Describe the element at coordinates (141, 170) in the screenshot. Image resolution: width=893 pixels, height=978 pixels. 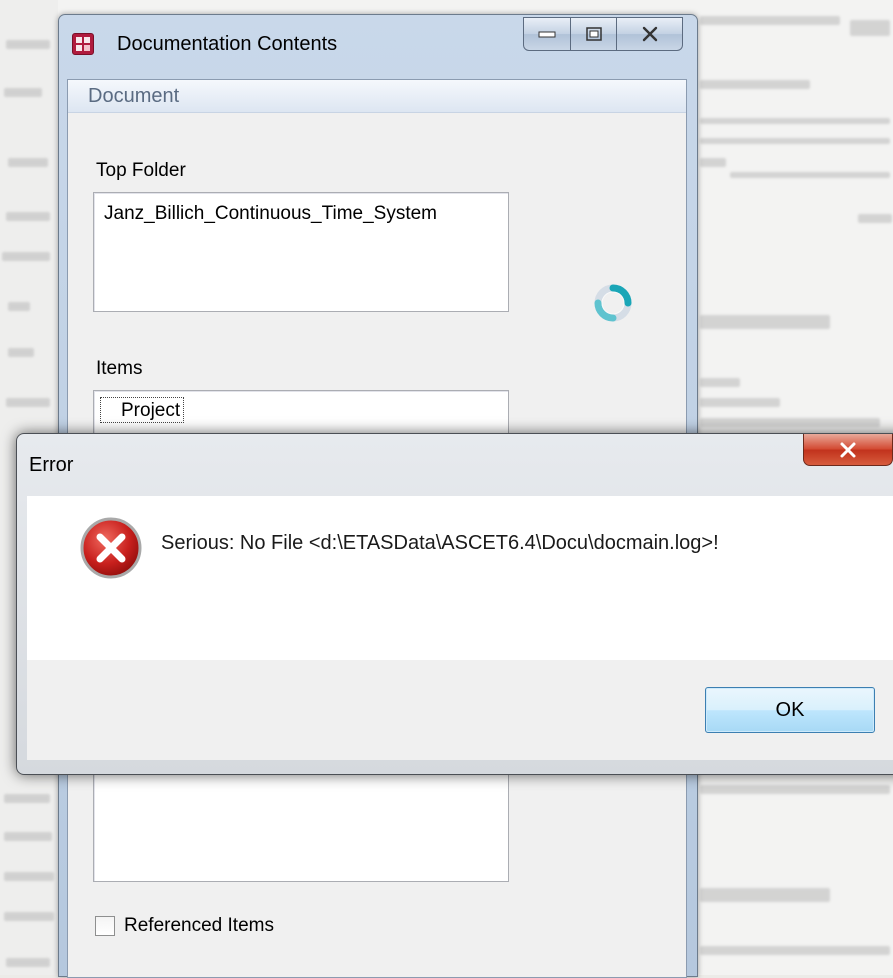
I see `top-folder-label: Top Folder` at that location.